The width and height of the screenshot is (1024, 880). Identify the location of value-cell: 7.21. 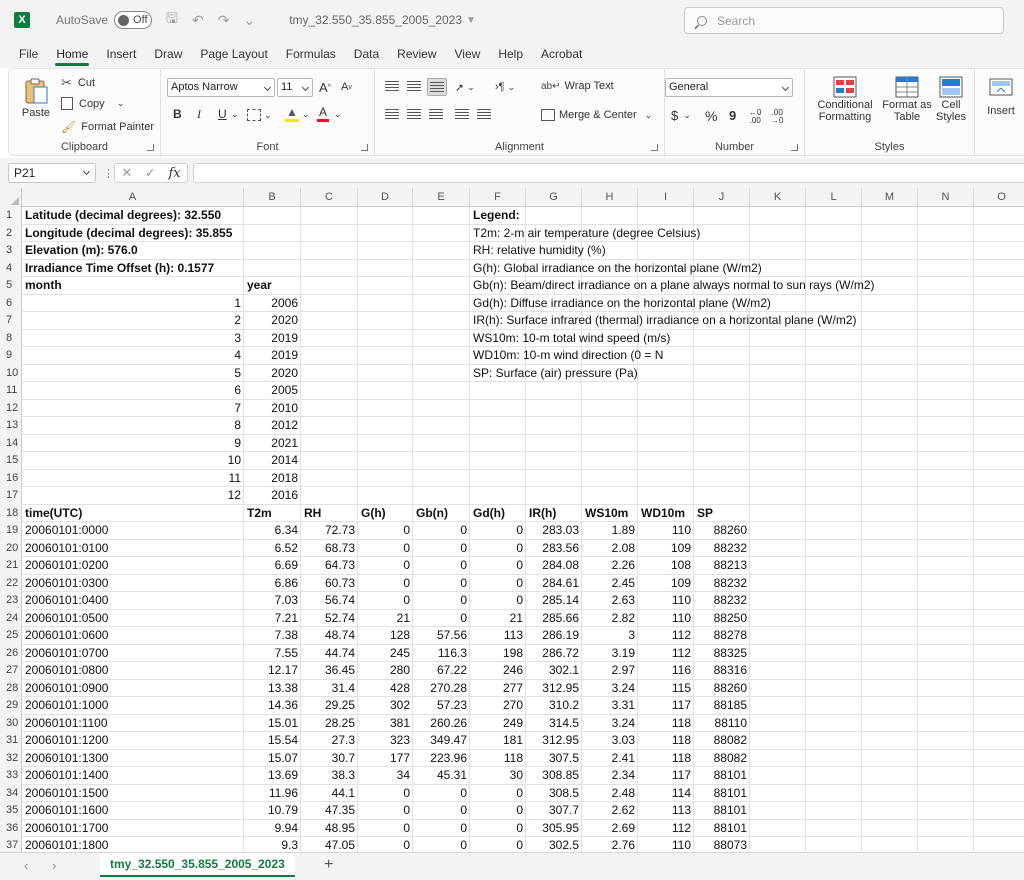
(272, 619).